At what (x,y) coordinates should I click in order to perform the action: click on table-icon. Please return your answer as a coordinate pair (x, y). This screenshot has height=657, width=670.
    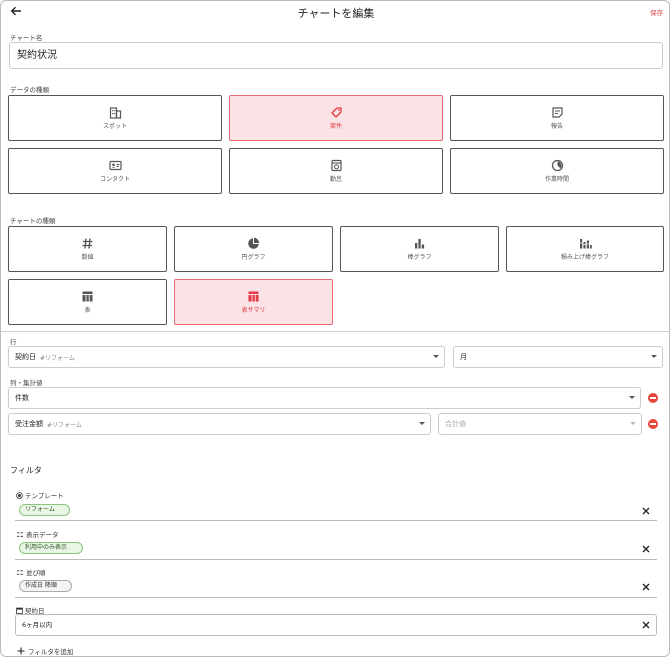
    Looking at the image, I should click on (87, 296).